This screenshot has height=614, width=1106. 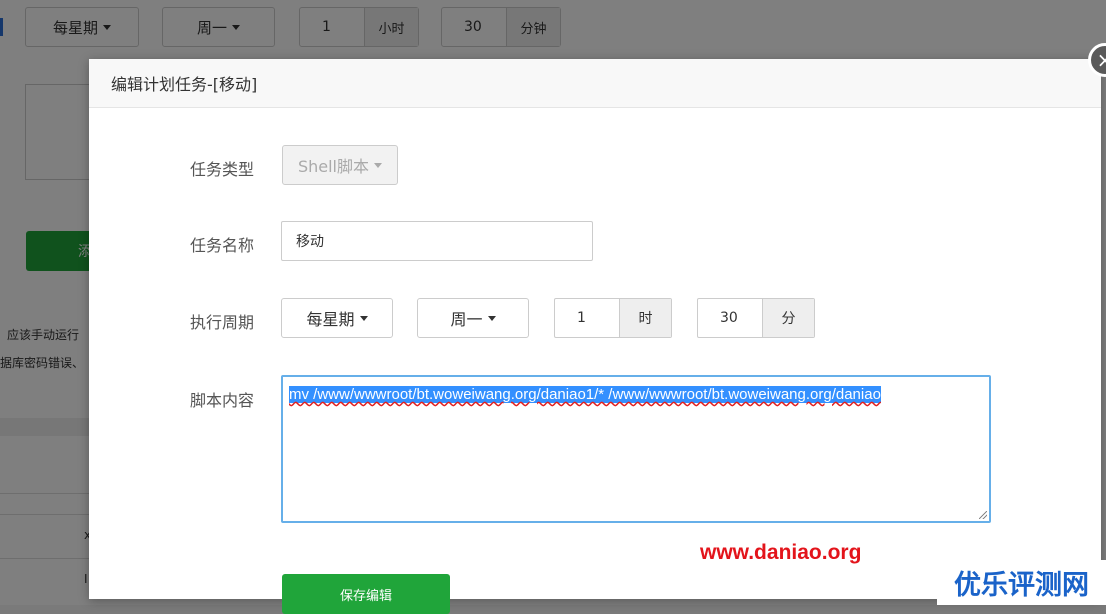 I want to click on task-type-label: 任务类型, so click(x=222, y=169).